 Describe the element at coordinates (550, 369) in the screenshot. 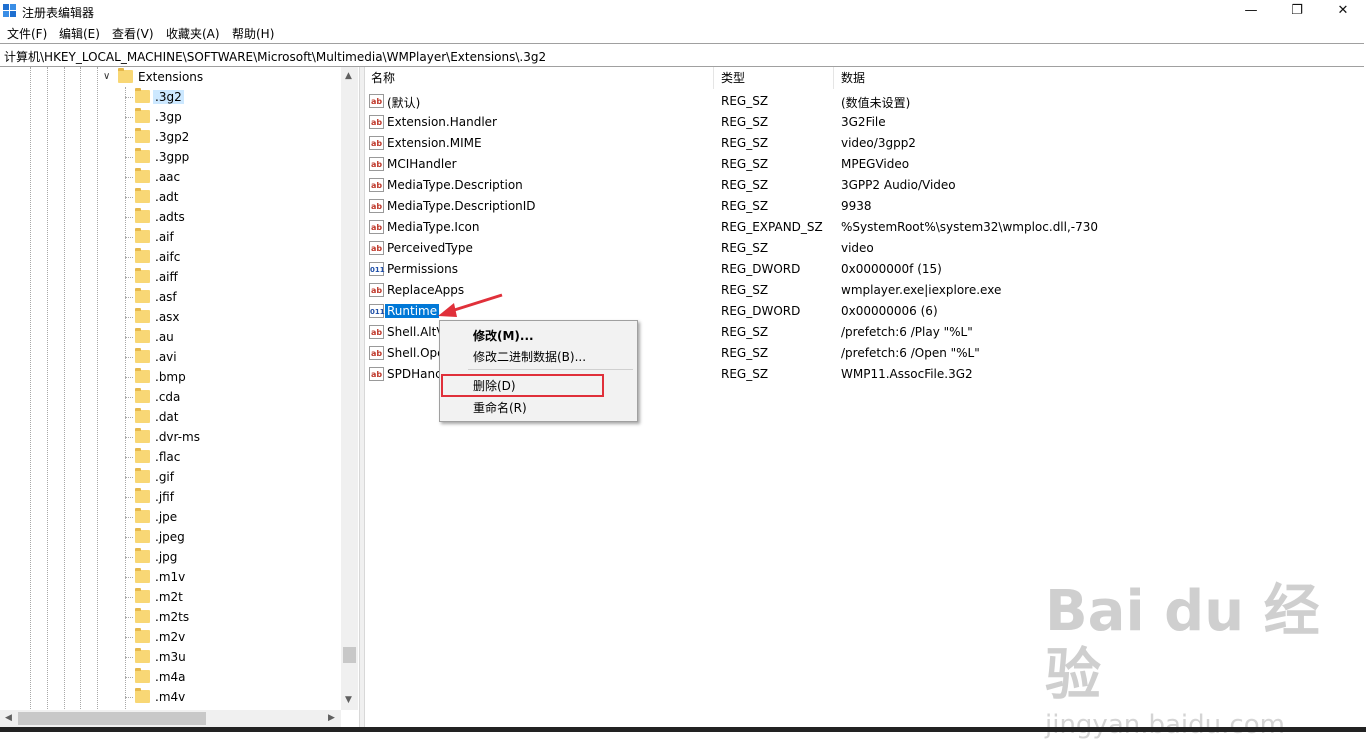

I see `menu-separator` at that location.